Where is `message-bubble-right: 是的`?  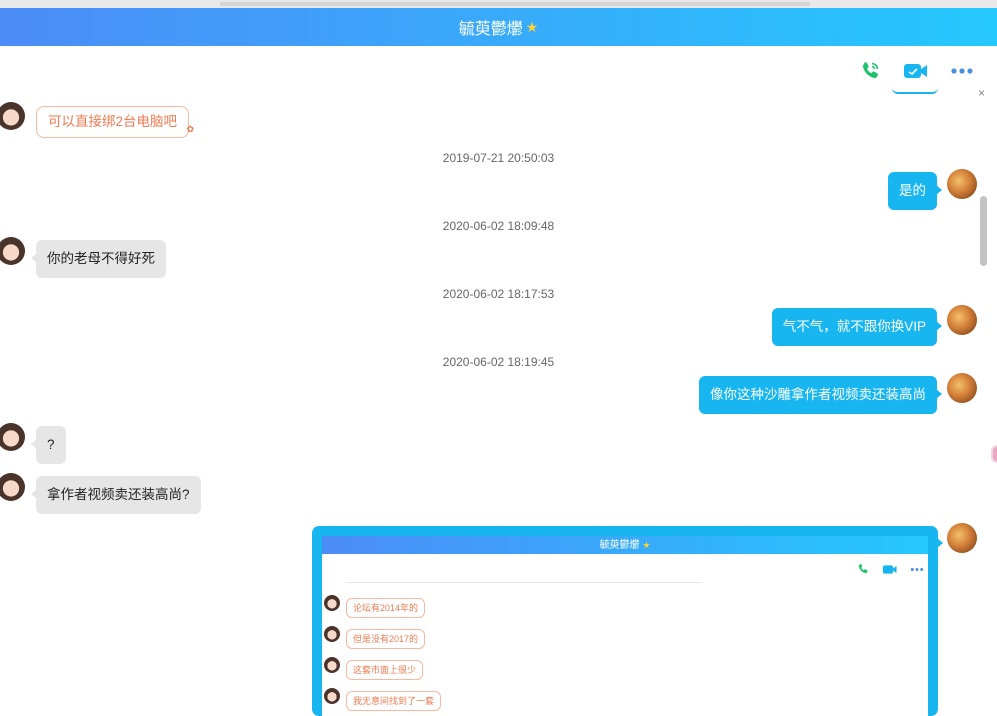 message-bubble-right: 是的 is located at coordinates (915, 191).